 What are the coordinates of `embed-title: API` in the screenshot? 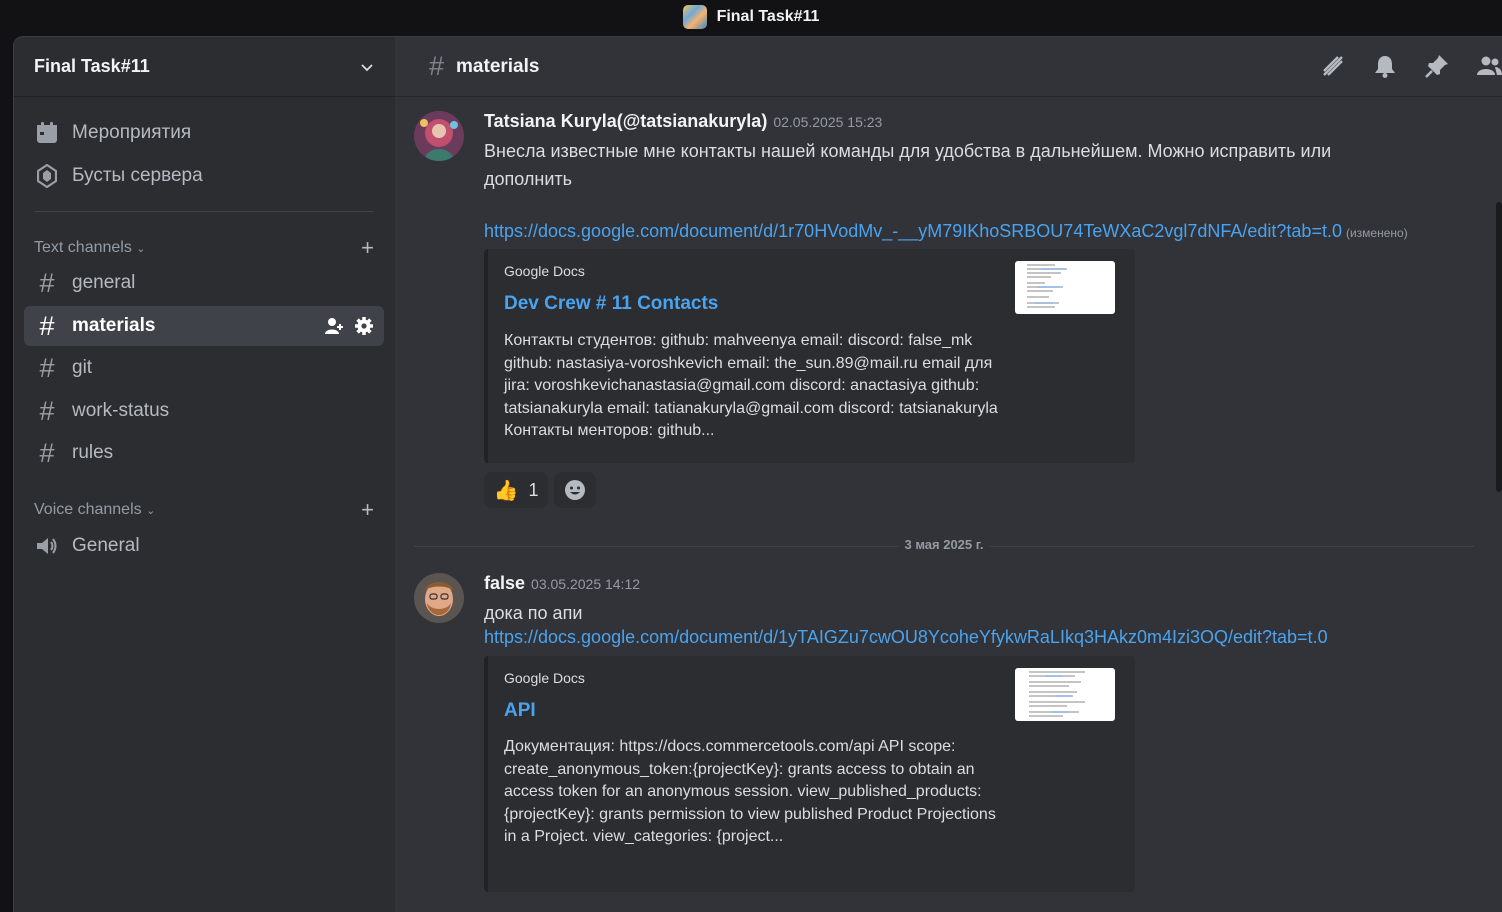 It's located at (520, 711).